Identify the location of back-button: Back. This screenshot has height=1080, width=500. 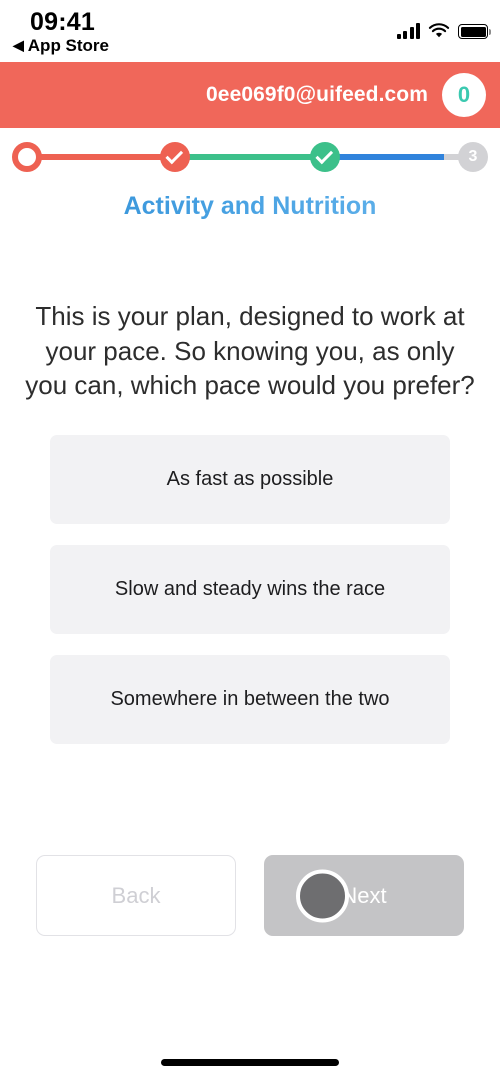
(136, 895).